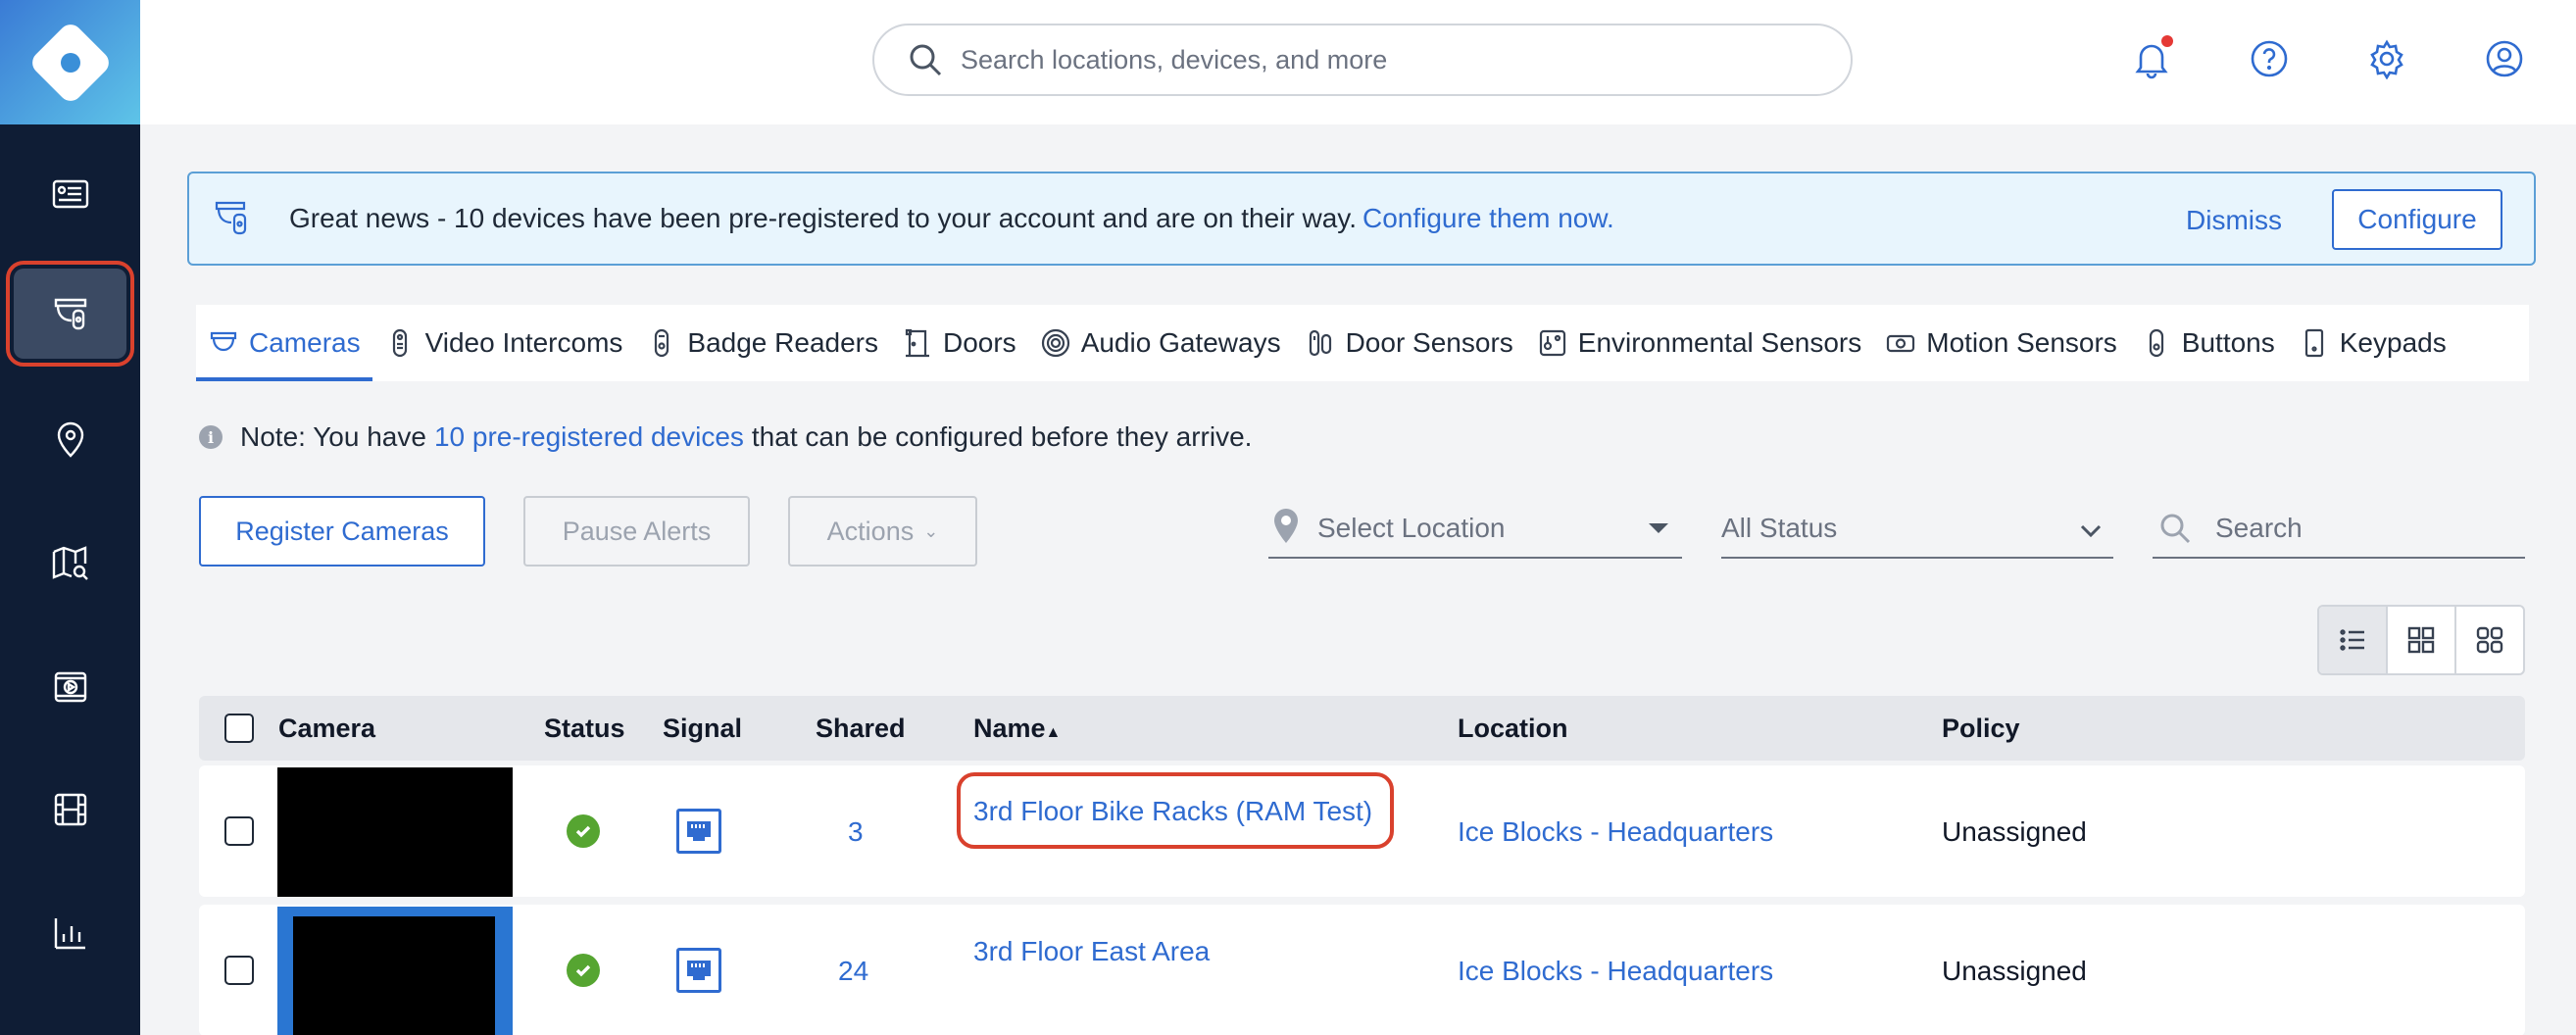 The width and height of the screenshot is (2576, 1035). What do you see at coordinates (1175, 810) in the screenshot?
I see `highlight-annotation` at bounding box center [1175, 810].